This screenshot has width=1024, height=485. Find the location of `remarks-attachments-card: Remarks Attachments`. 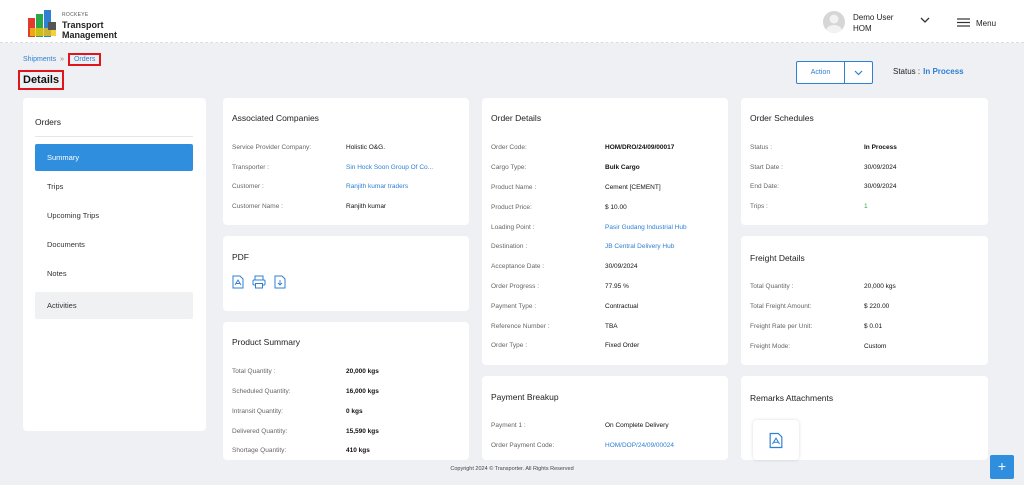

remarks-attachments-card: Remarks Attachments is located at coordinates (864, 418).